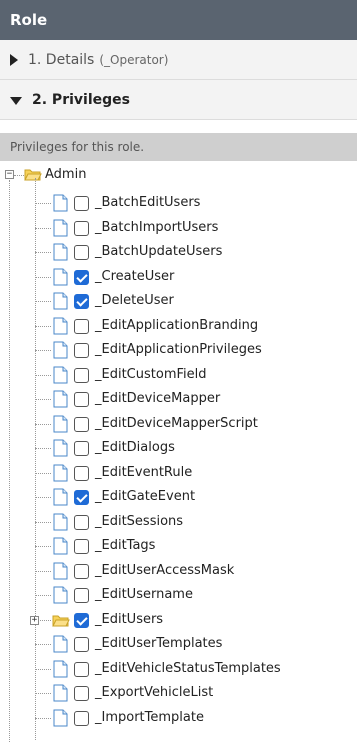 This screenshot has height=742, width=357. What do you see at coordinates (134, 300) in the screenshot?
I see `privilege-label: _DeleteUser` at bounding box center [134, 300].